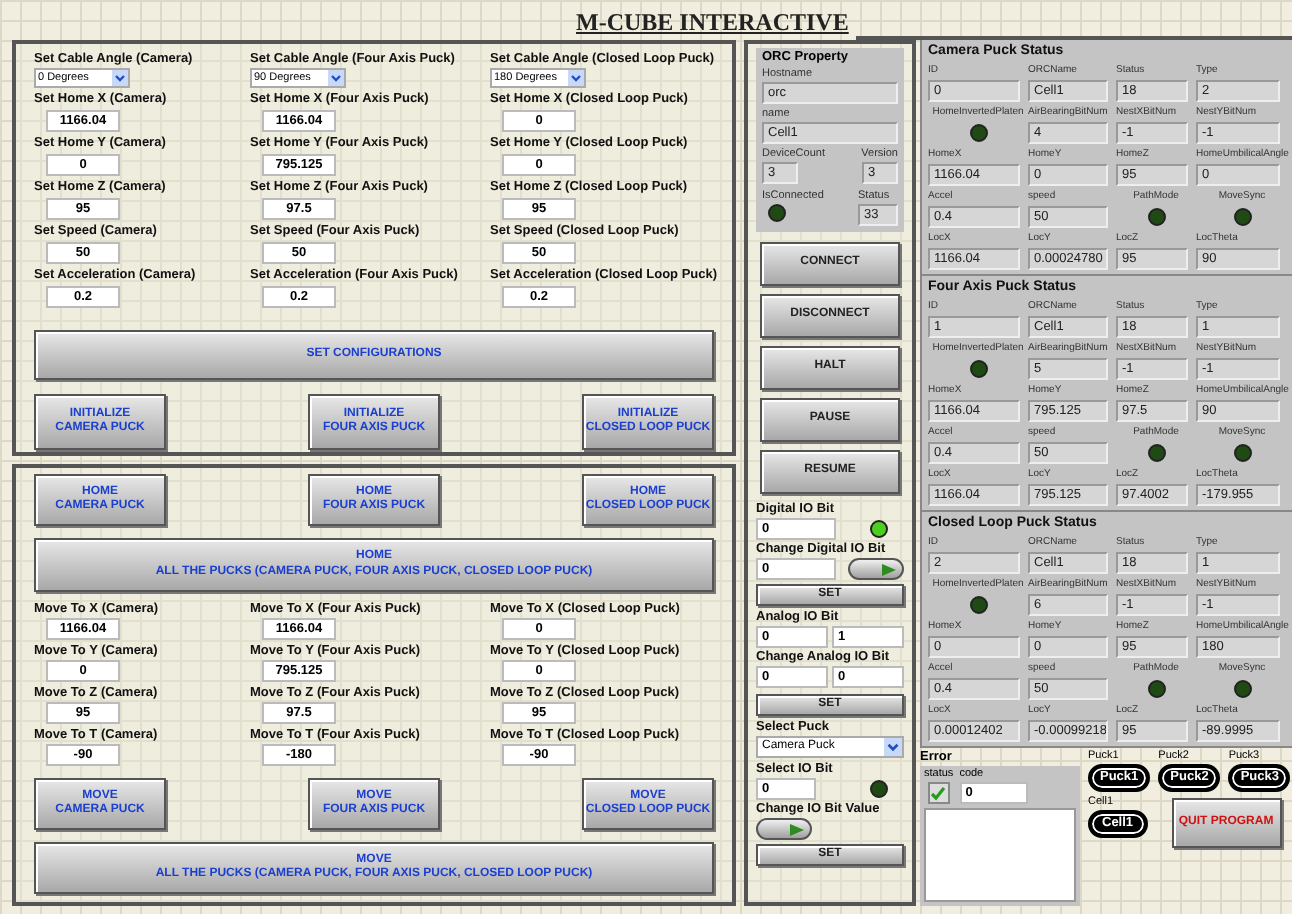 Image resolution: width=1292 pixels, height=914 pixels. What do you see at coordinates (712, 23) in the screenshot?
I see `app-title: M-CUBE INTERACTIVE` at bounding box center [712, 23].